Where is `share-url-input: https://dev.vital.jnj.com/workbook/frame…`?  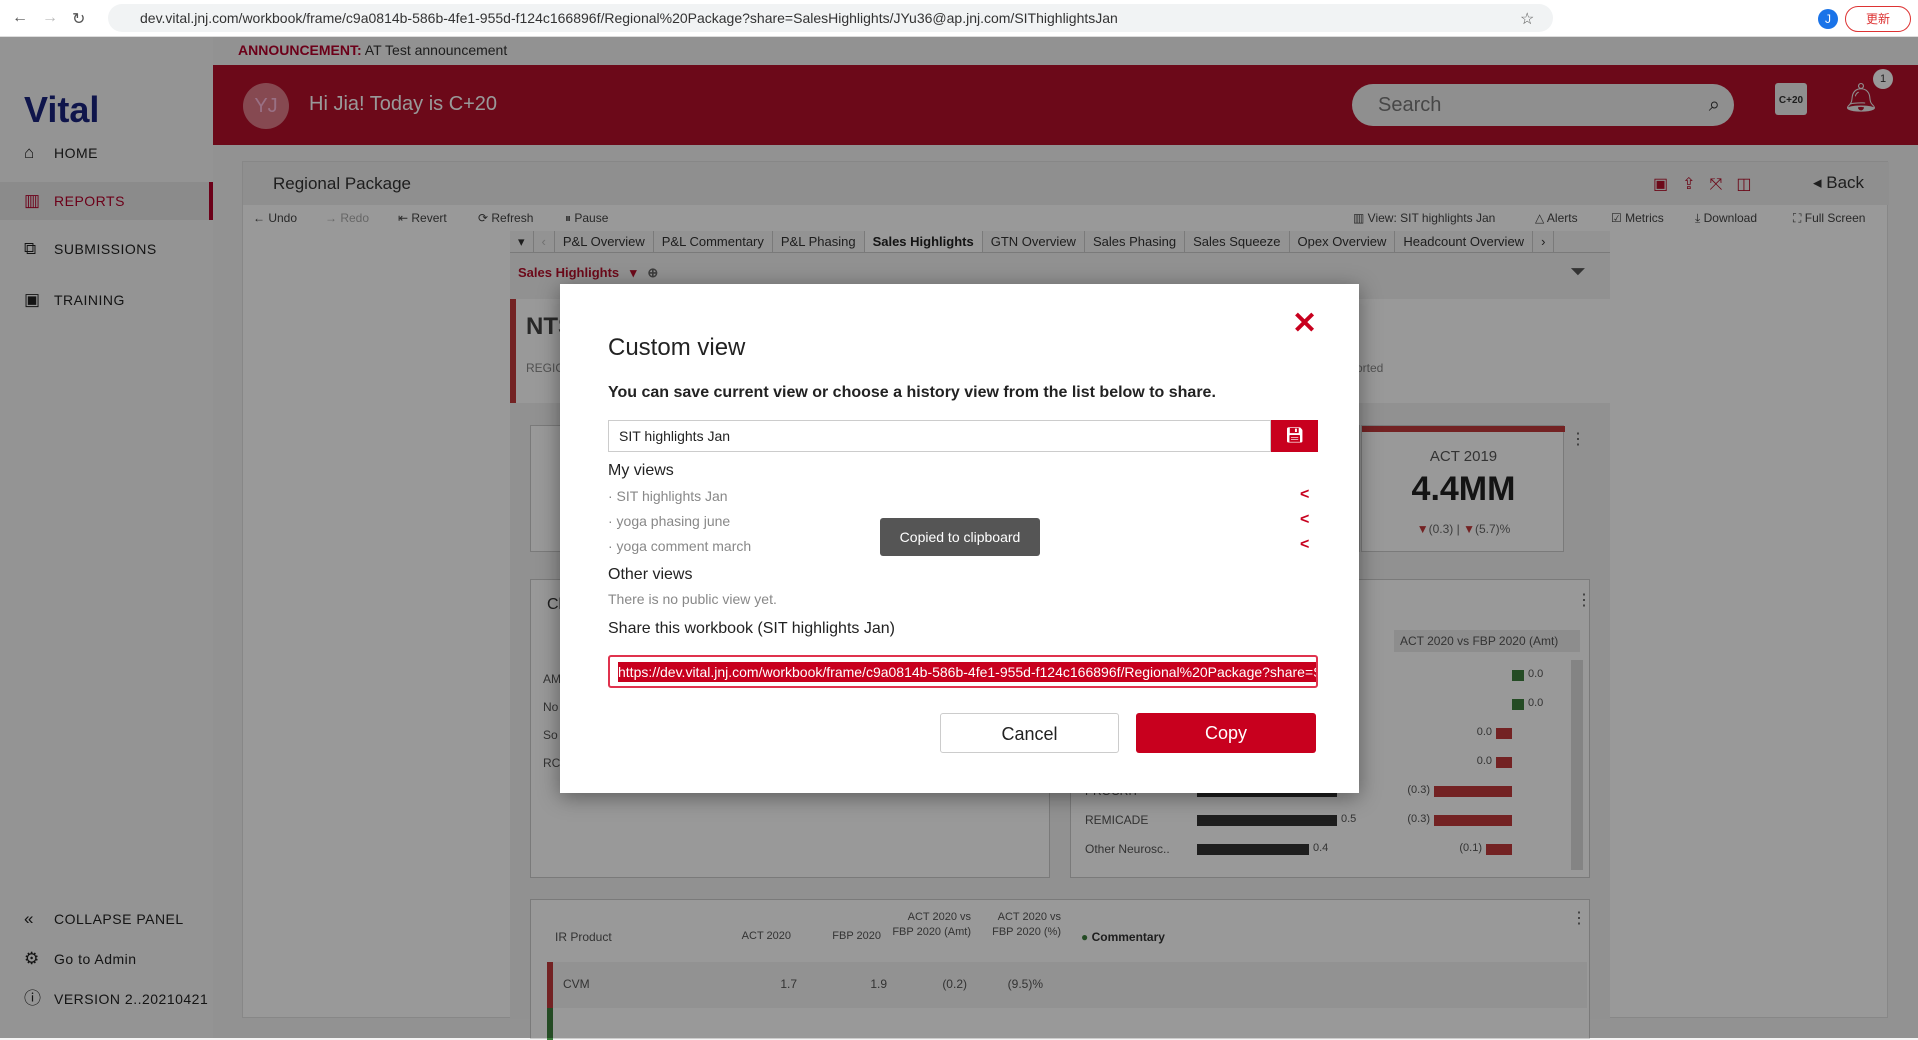 share-url-input: https://dev.vital.jnj.com/workbook/frame… is located at coordinates (963, 671).